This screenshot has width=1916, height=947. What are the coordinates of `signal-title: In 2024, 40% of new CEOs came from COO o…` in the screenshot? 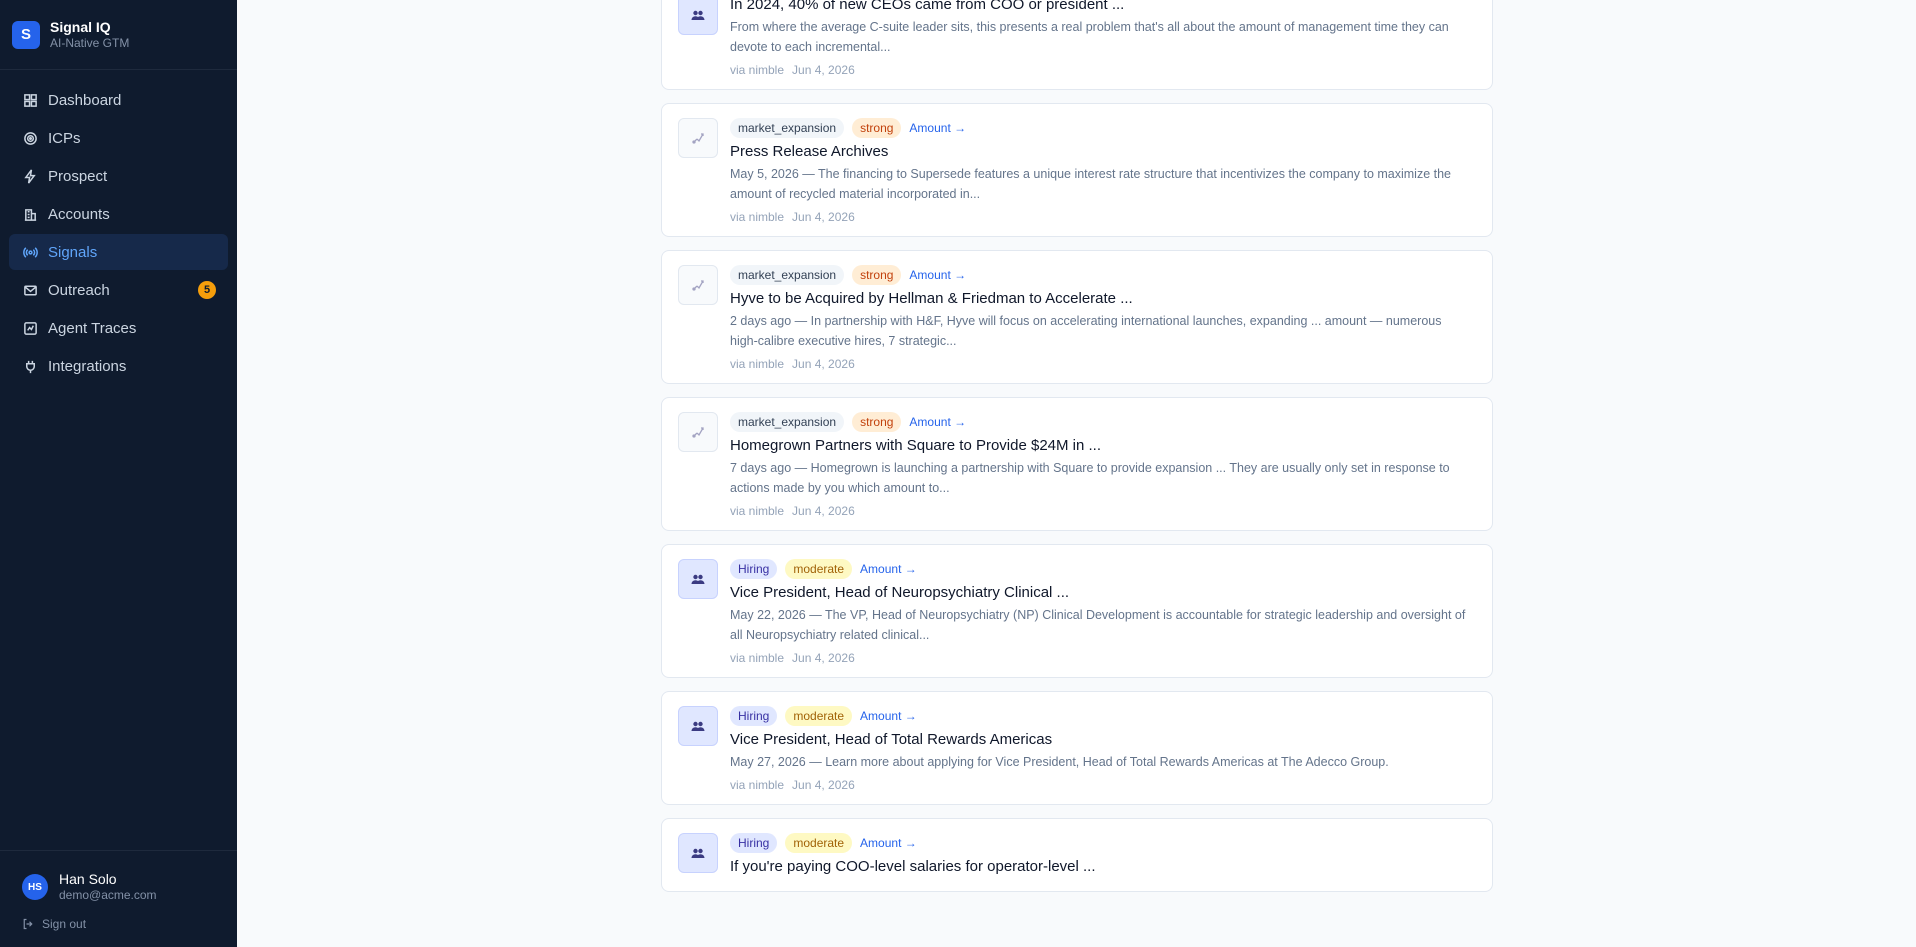 It's located at (1101, 7).